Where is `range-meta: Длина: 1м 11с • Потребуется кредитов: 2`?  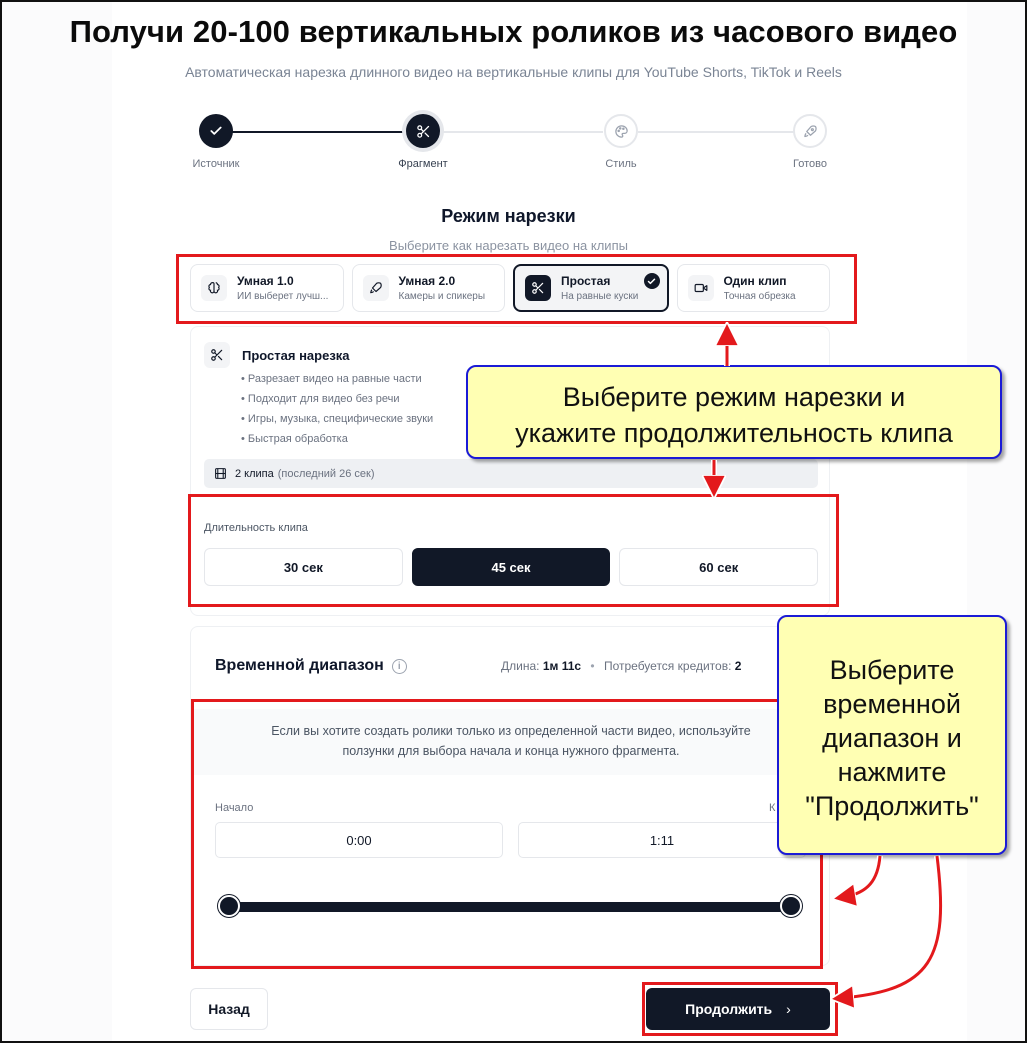
range-meta: Длина: 1м 11с • Потребуется кредитов: 2 is located at coordinates (621, 666).